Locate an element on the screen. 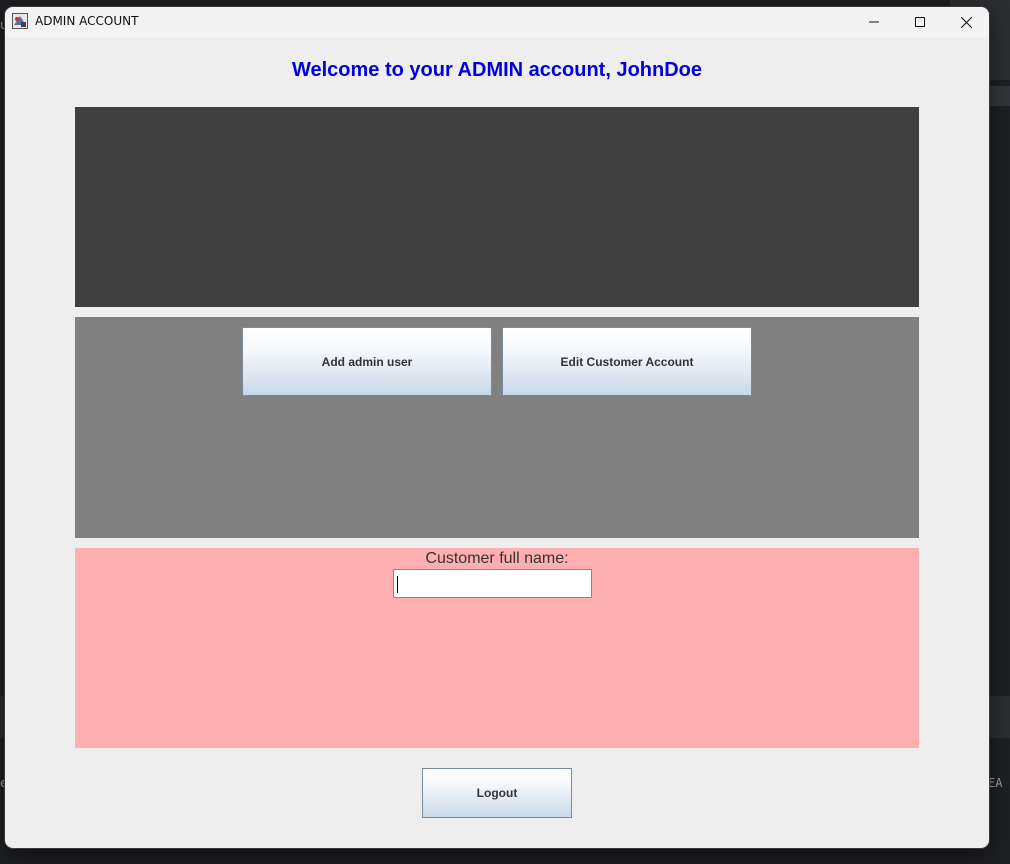  maximize-icon is located at coordinates (920, 22).